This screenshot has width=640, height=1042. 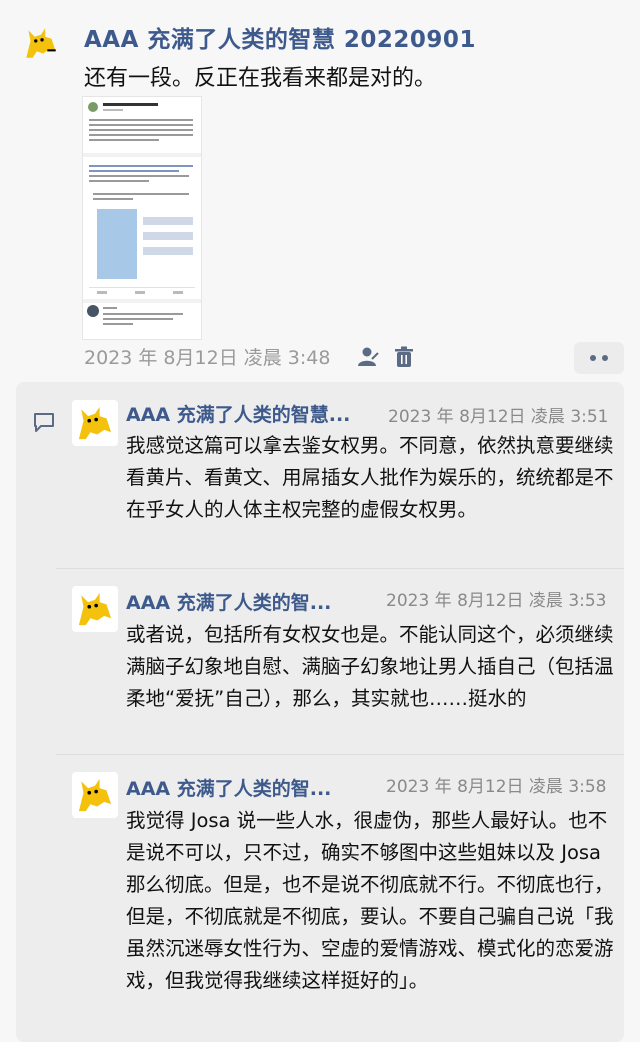 What do you see at coordinates (498, 417) in the screenshot?
I see `comment-time: 2023 年 8月12日 凌晨 3:51` at bounding box center [498, 417].